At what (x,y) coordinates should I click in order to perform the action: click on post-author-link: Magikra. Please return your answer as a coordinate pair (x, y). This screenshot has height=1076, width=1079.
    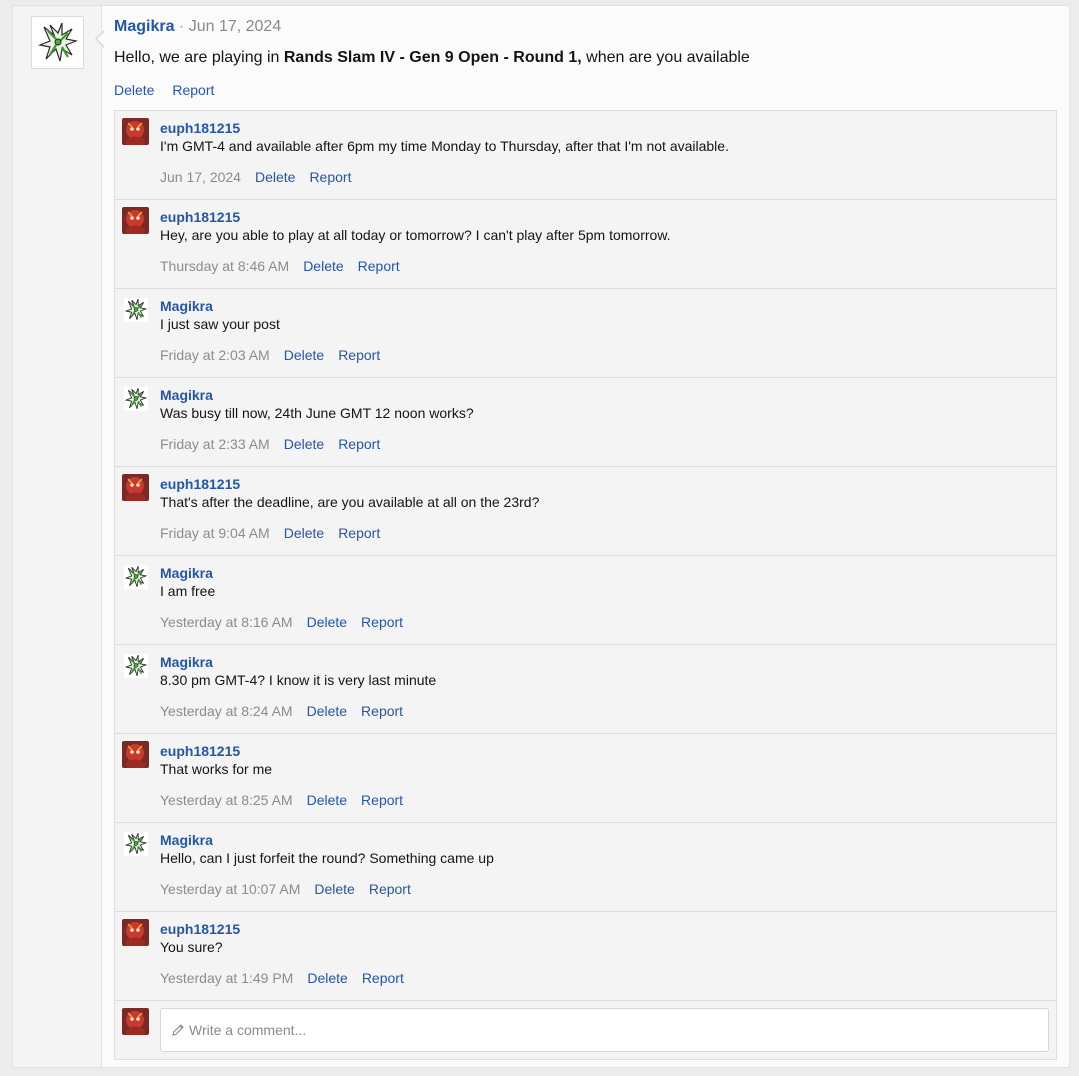
    Looking at the image, I should click on (144, 26).